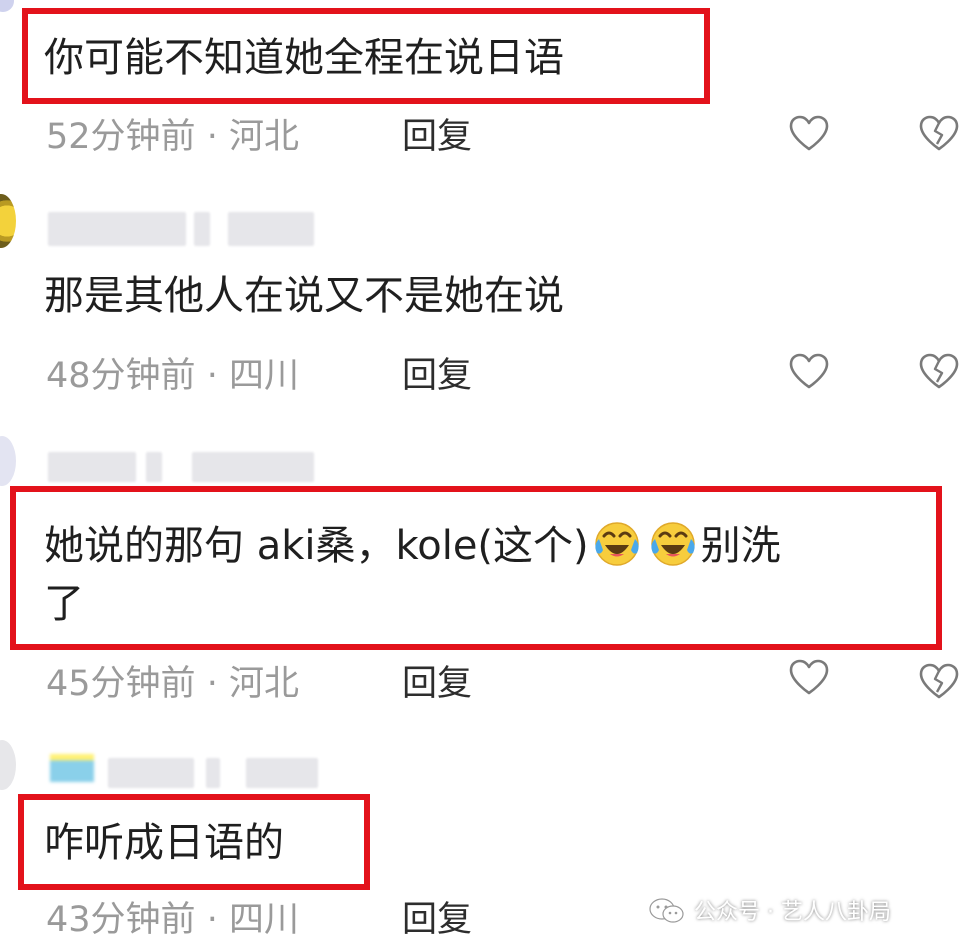 The width and height of the screenshot is (960, 951). I want to click on wechat-icon, so click(667, 913).